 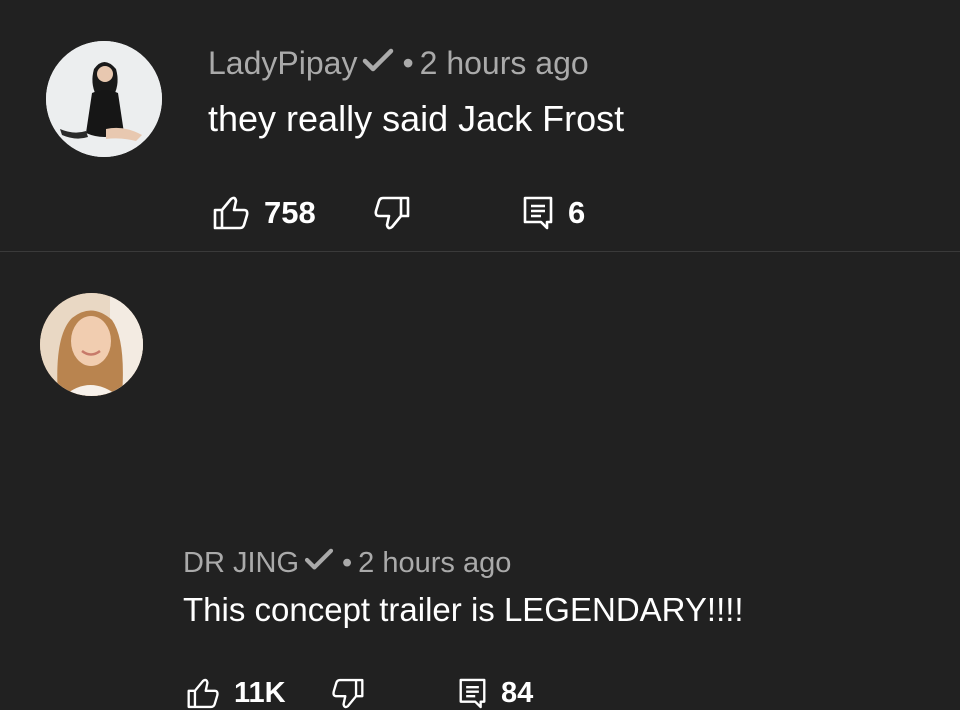 What do you see at coordinates (241, 563) in the screenshot?
I see `author-name: DR JING` at bounding box center [241, 563].